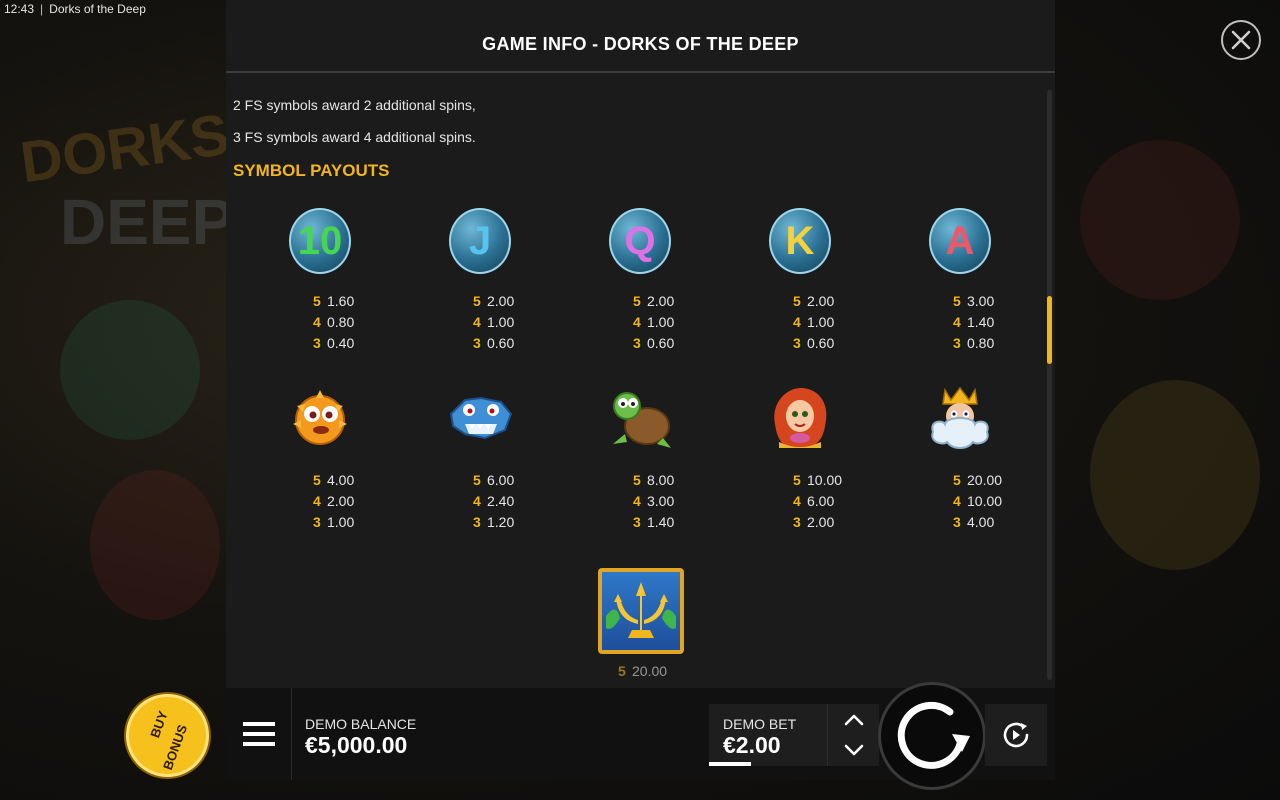  Describe the element at coordinates (501, 522) in the screenshot. I see `pay-value: 1.20` at that location.